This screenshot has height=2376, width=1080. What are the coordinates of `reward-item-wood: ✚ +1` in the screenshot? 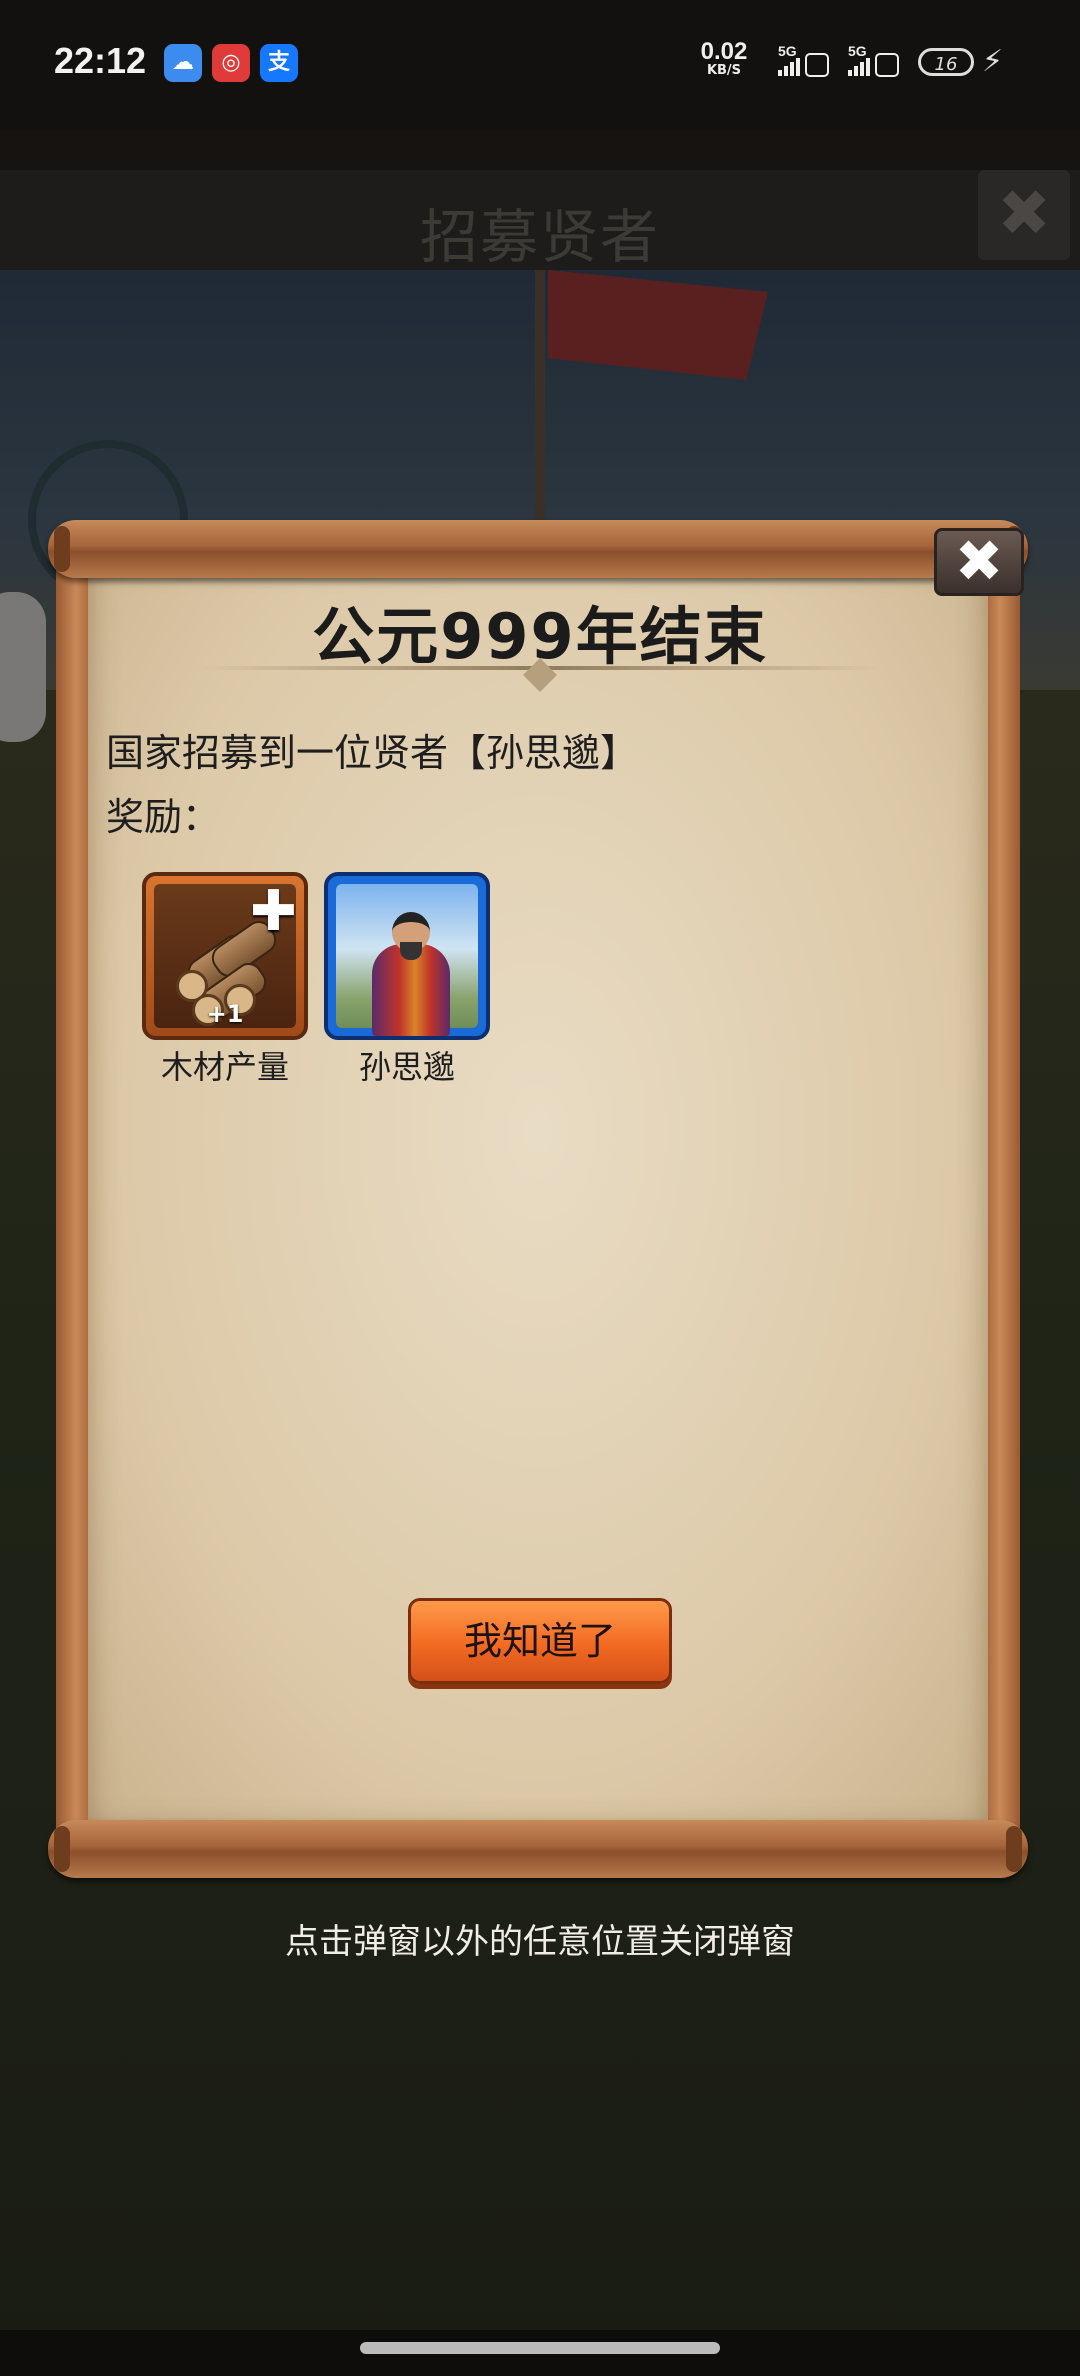 It's located at (225, 956).